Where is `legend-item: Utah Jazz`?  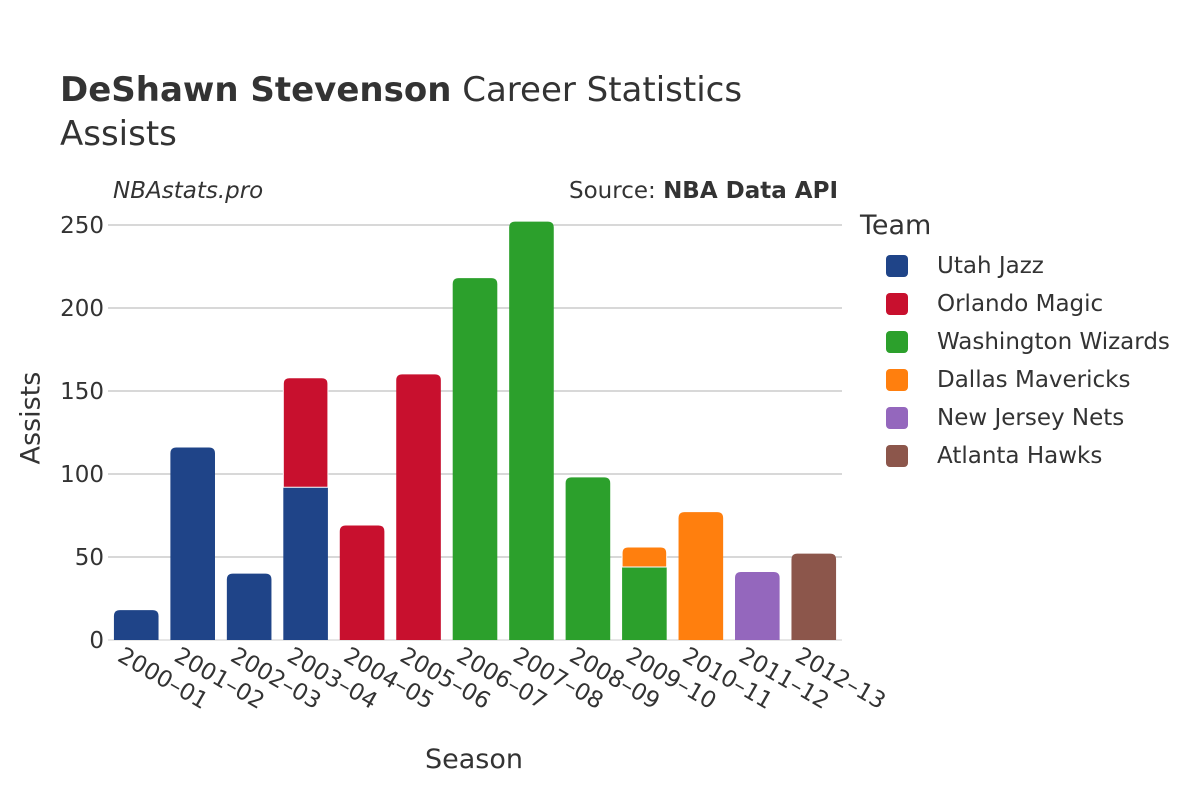 legend-item: Utah Jazz is located at coordinates (965, 266).